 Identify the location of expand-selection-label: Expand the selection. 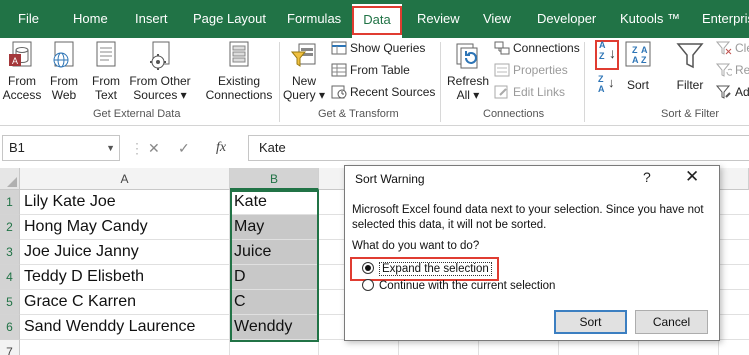
(435, 269).